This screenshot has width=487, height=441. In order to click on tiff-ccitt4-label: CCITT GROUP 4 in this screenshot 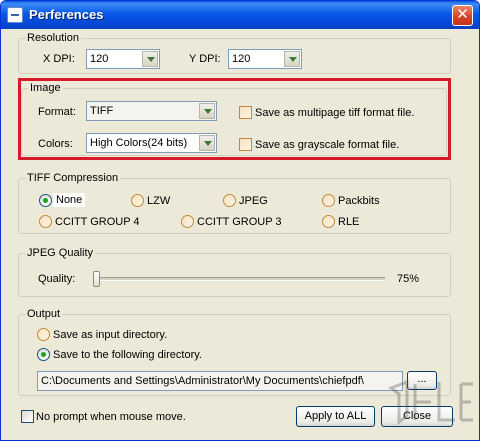, I will do `click(97, 222)`.